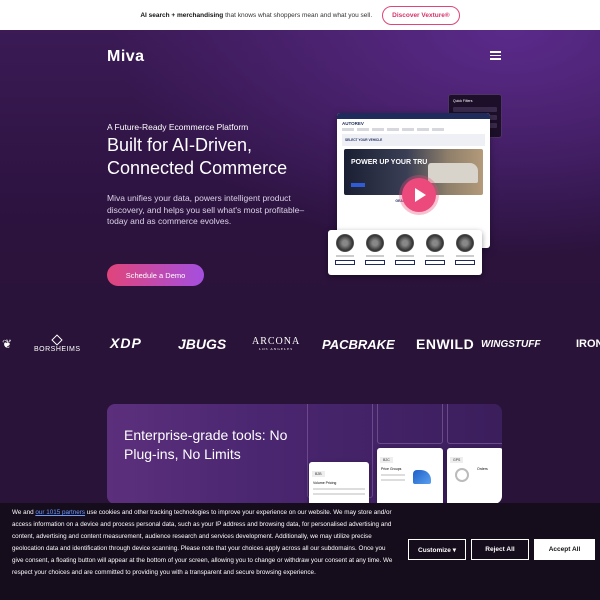  Describe the element at coordinates (60, 512) in the screenshot. I see `partners-link: our 1015 partners` at that location.